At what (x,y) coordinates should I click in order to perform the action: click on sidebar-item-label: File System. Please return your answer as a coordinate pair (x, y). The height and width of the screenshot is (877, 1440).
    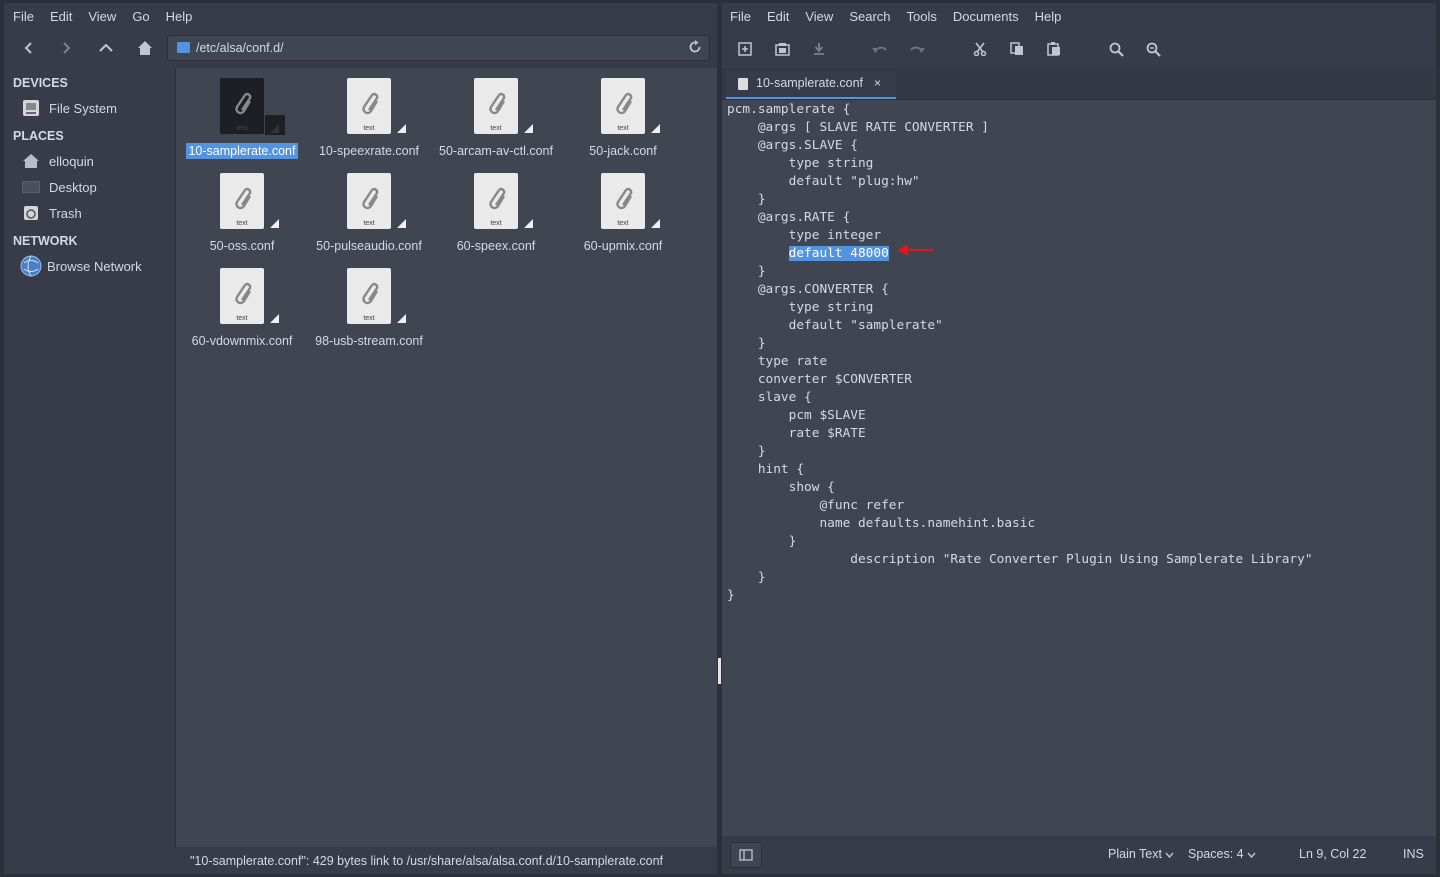
    Looking at the image, I should click on (83, 108).